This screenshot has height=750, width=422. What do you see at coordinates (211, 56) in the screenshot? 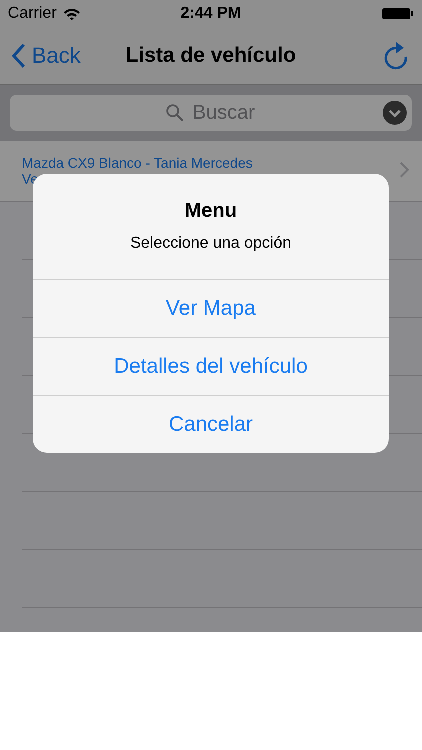
I see `screen-title: Lista de vehículo` at bounding box center [211, 56].